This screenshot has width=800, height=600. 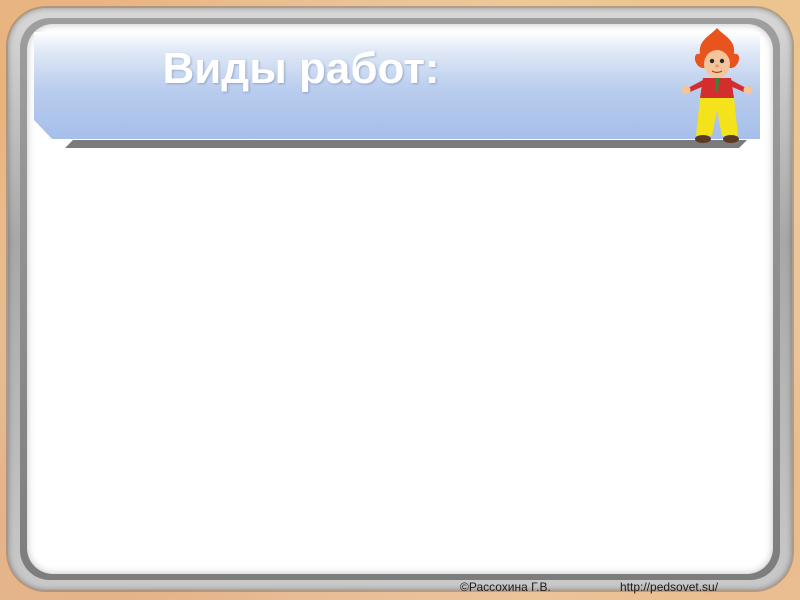 I want to click on footer-url: http://pedsovet.su/, so click(x=669, y=587).